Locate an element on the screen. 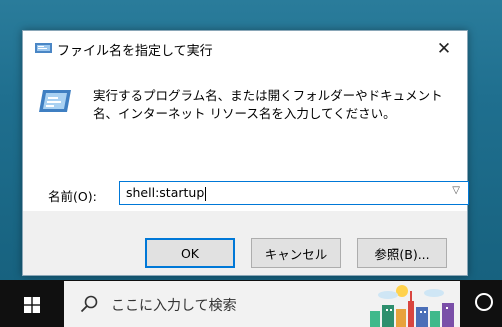 This screenshot has height=327, width=502. windows-start-icon is located at coordinates (32, 305).